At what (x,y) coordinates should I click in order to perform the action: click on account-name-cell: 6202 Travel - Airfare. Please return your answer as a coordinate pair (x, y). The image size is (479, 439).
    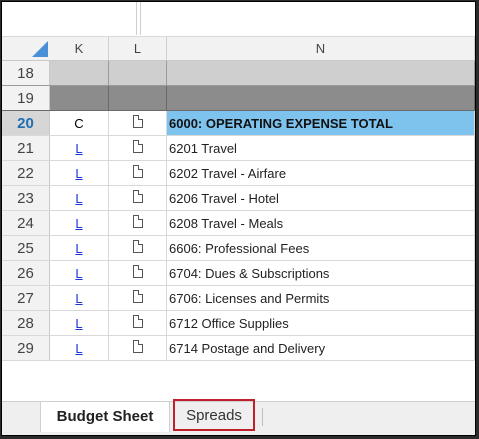
    Looking at the image, I should click on (321, 173).